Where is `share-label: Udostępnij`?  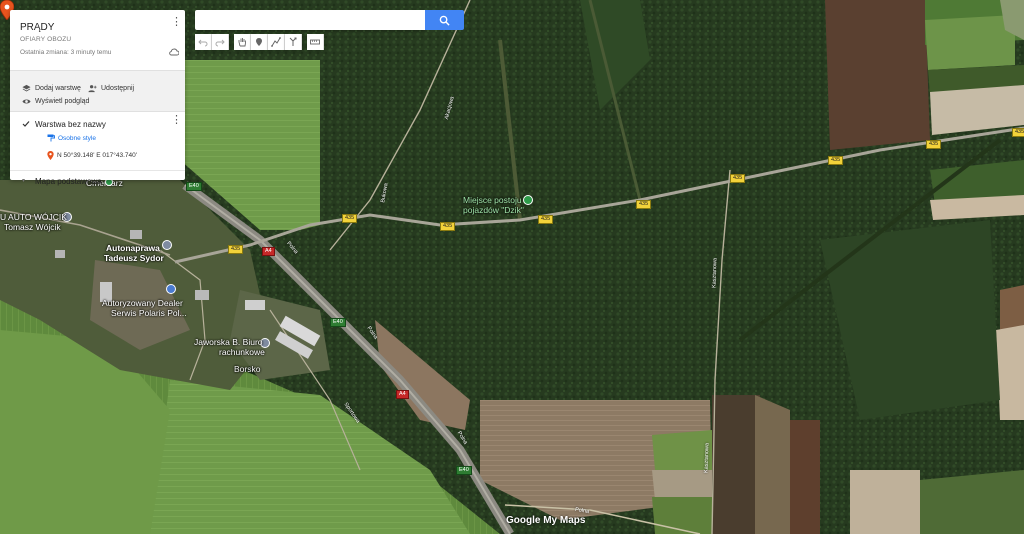
share-label: Udostępnij is located at coordinates (118, 88).